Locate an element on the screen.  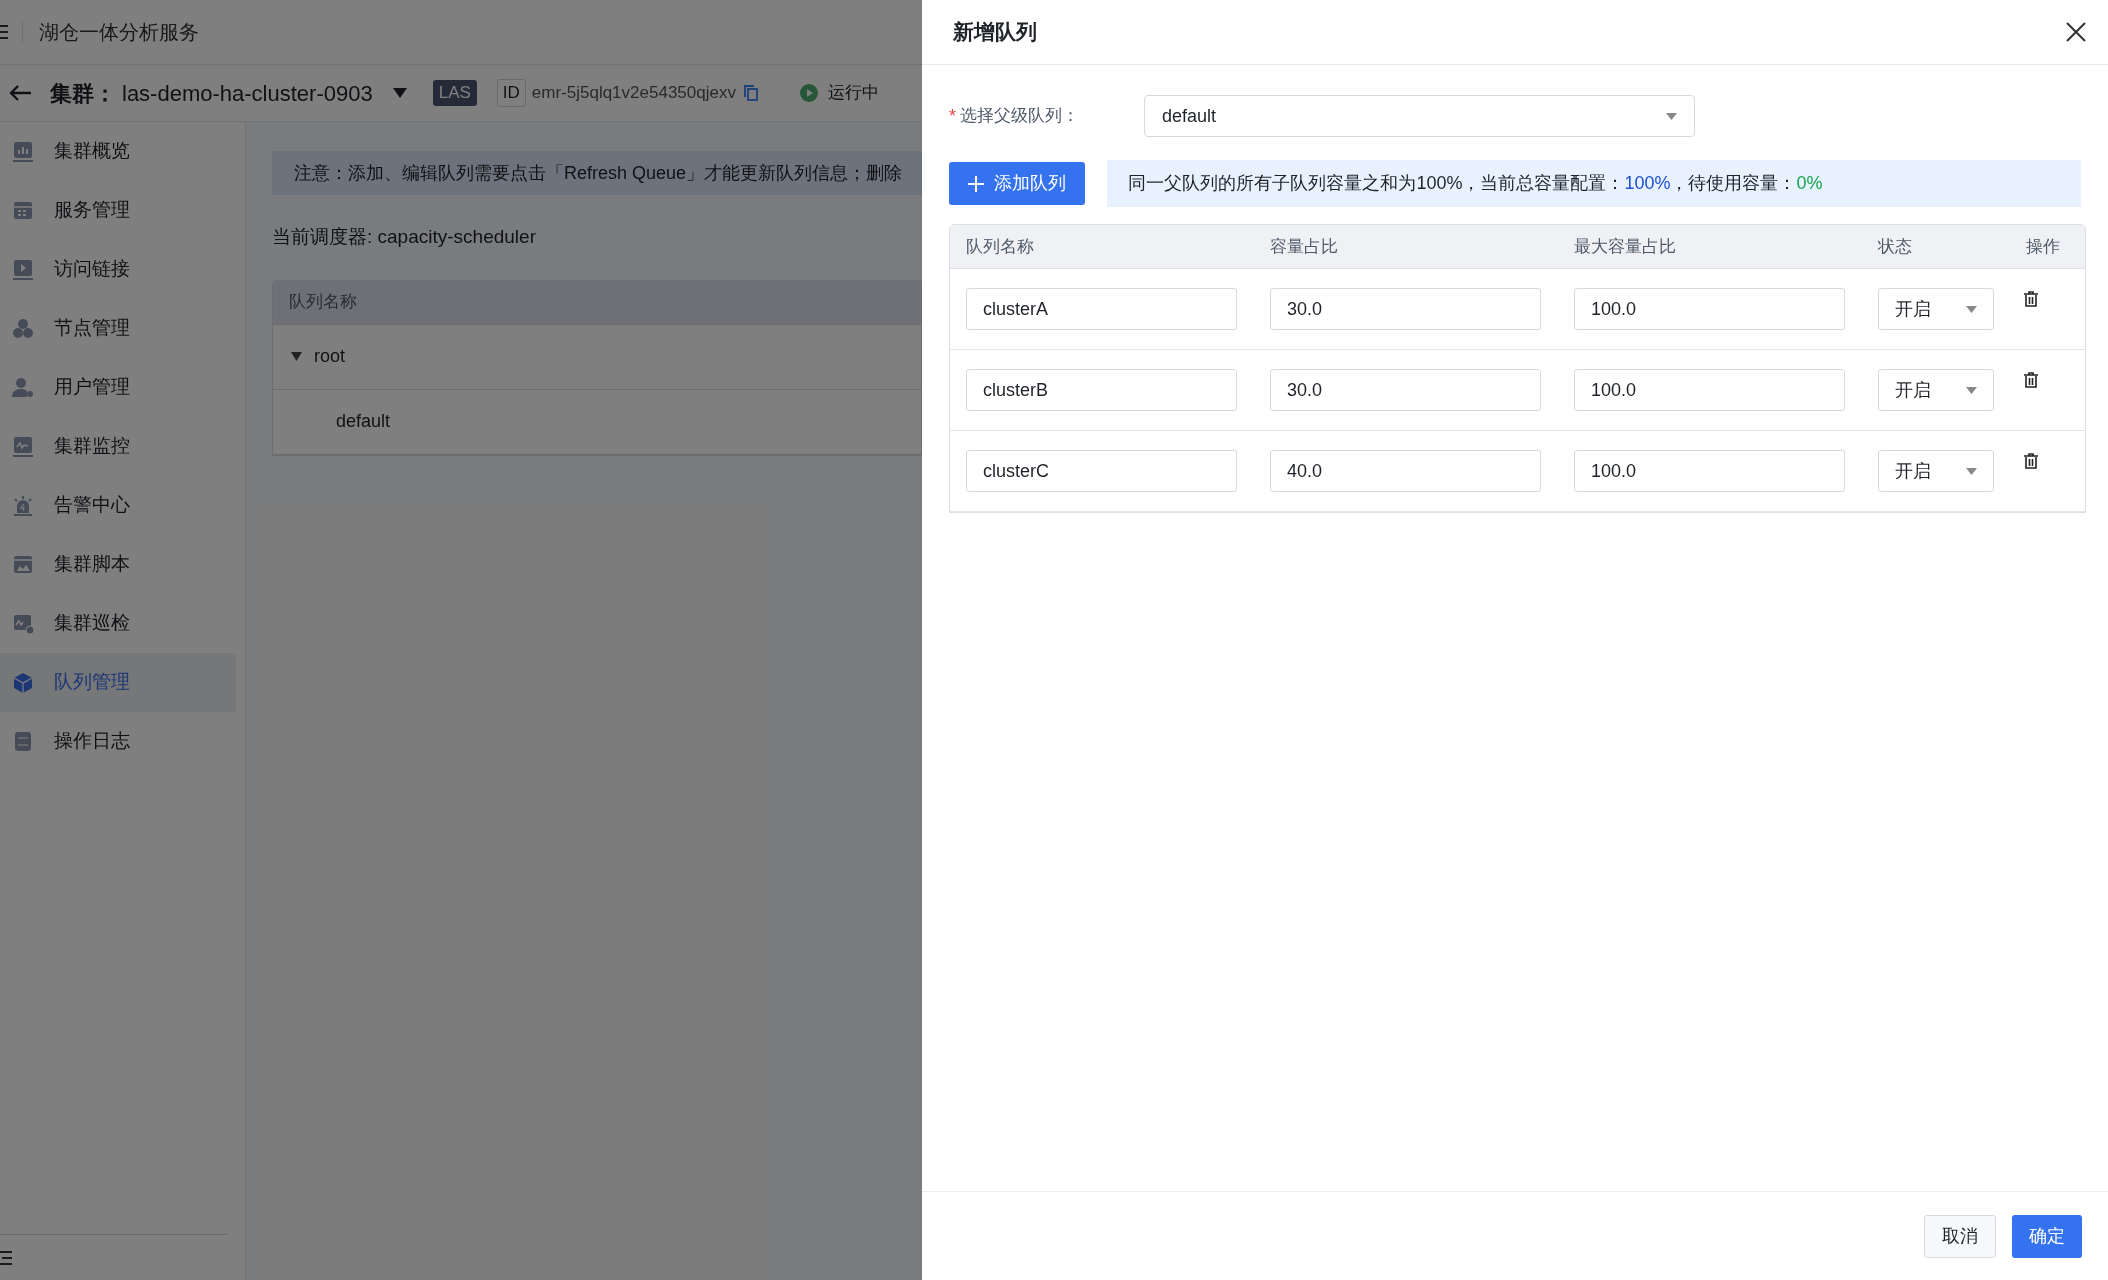
app-title: 湖仓一体分析服务 is located at coordinates (119, 32).